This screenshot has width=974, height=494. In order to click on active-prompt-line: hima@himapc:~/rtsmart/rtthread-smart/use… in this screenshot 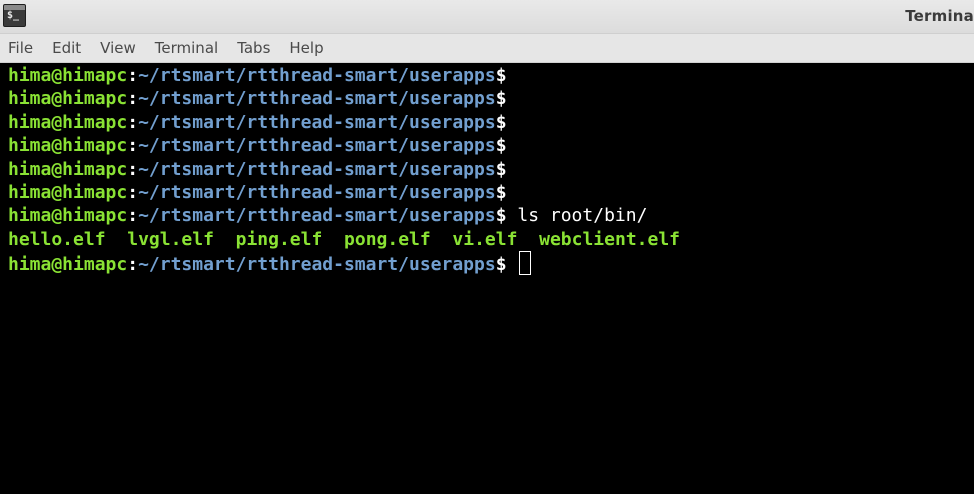, I will do `click(491, 263)`.